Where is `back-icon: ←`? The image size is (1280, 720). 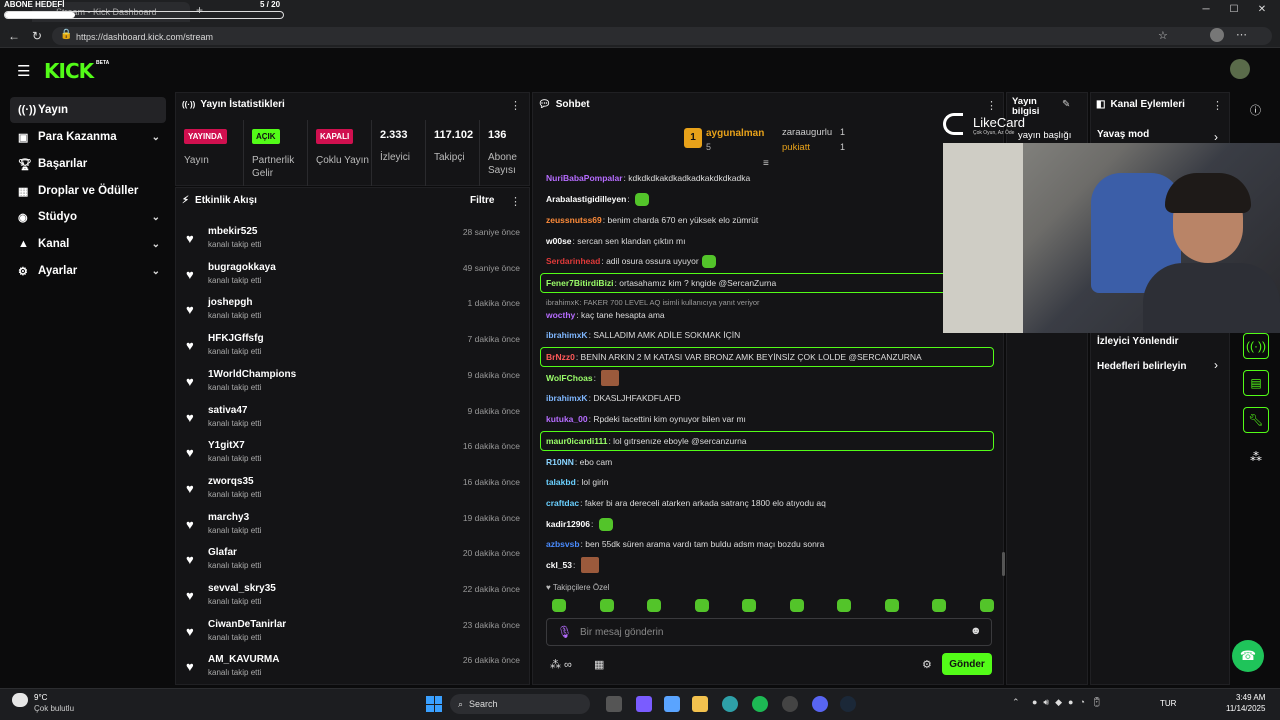 back-icon: ← is located at coordinates (14, 36).